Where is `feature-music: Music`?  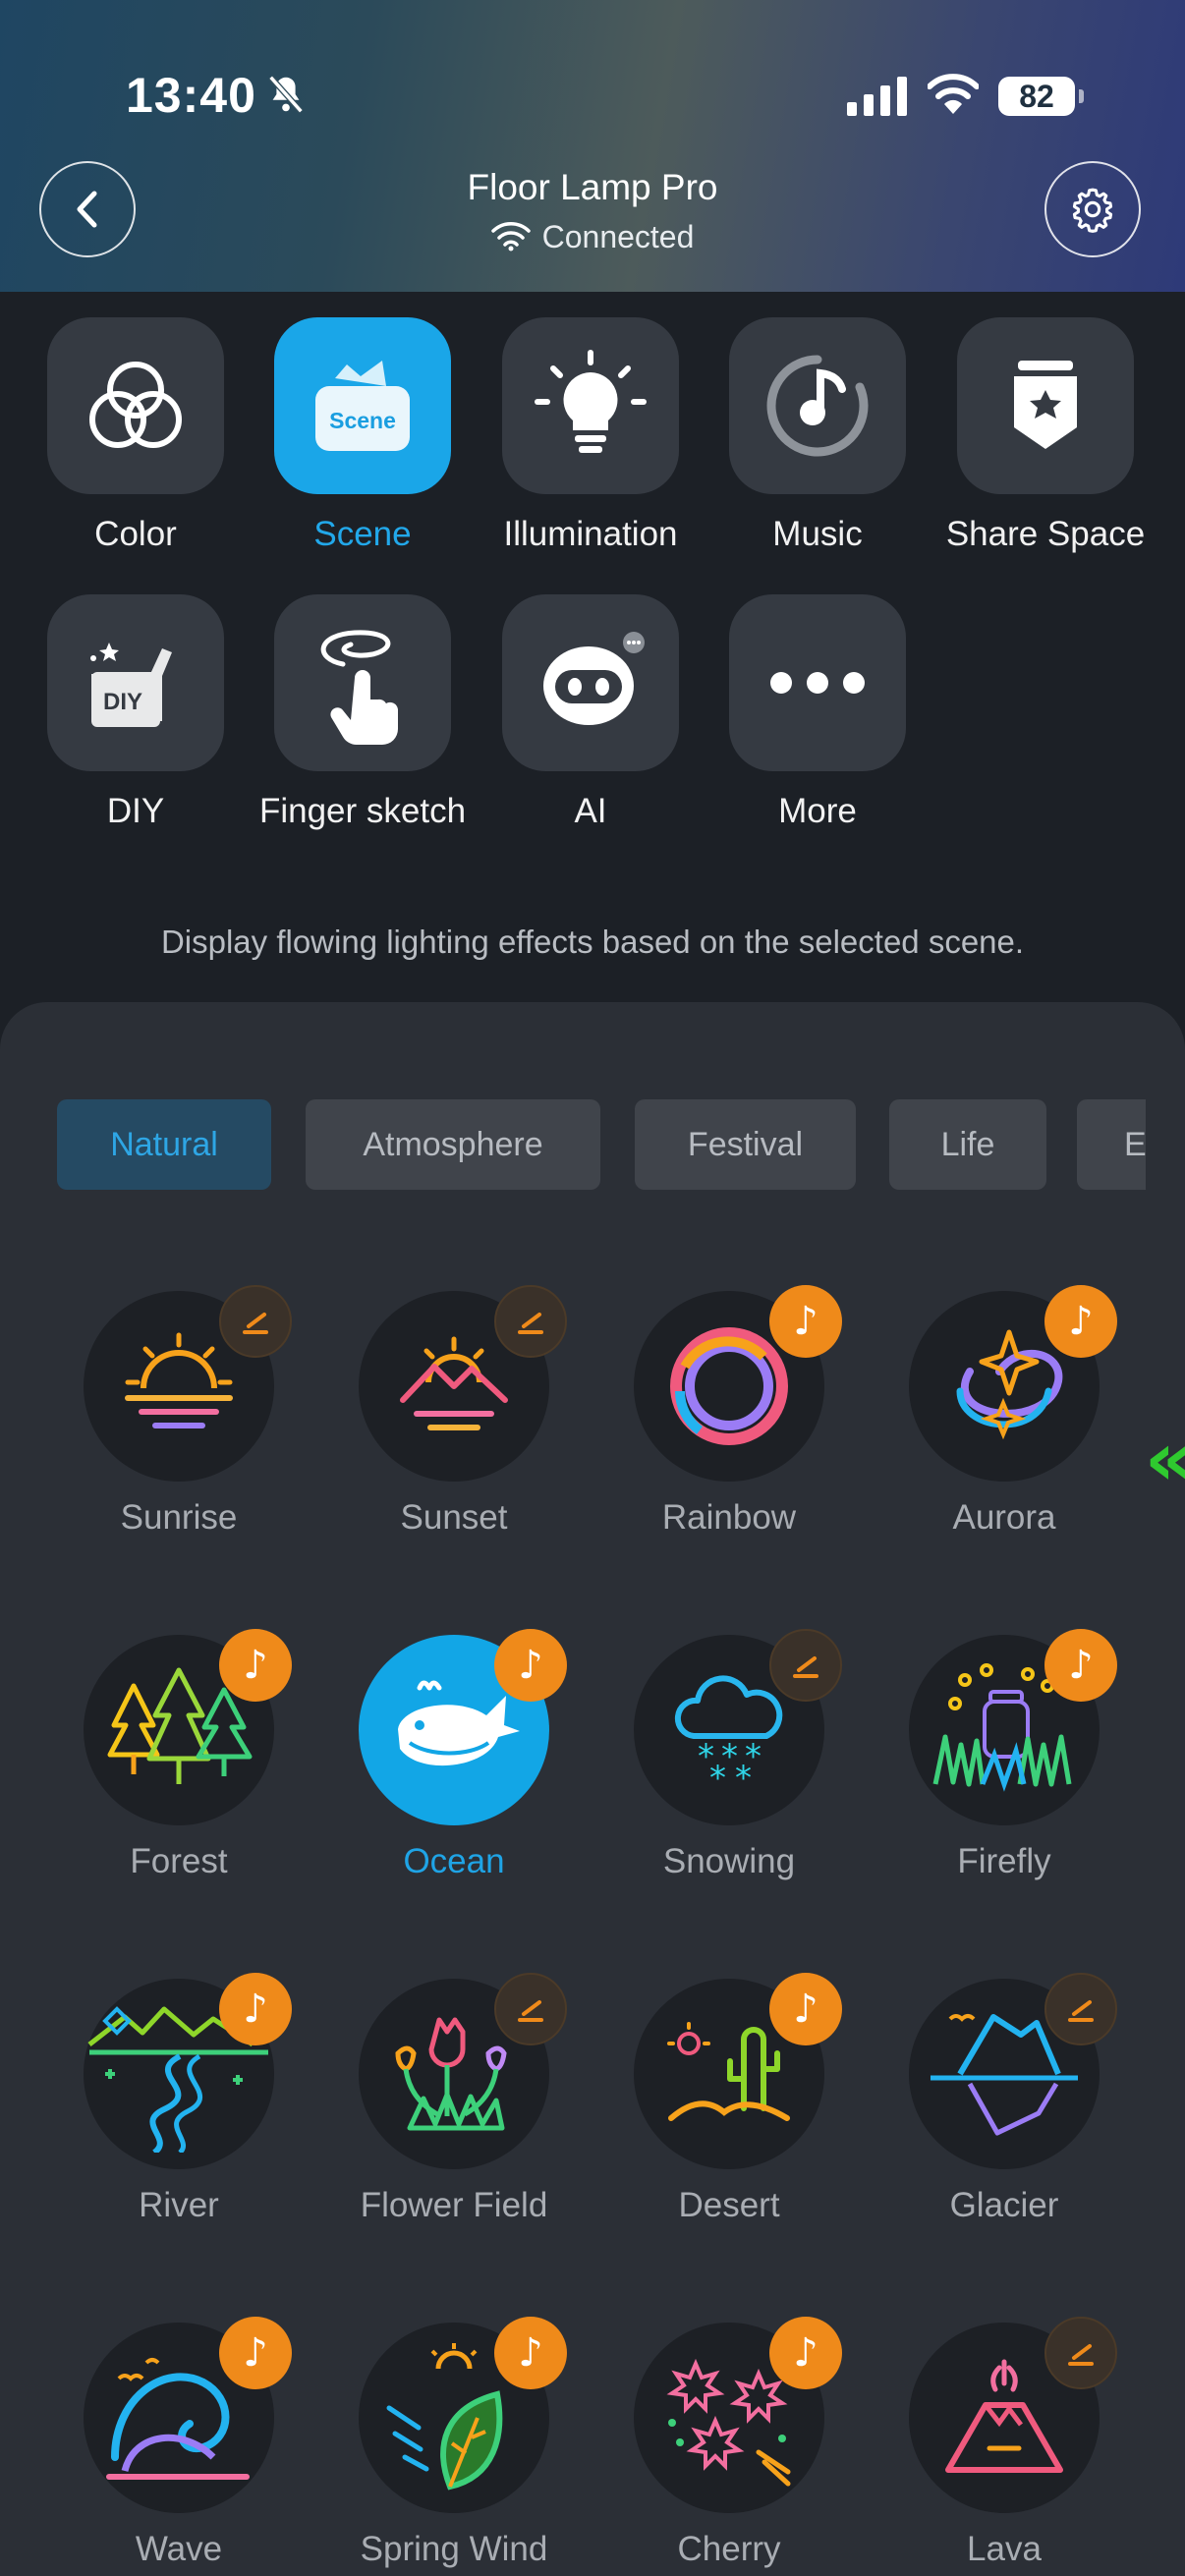
feature-music: Music is located at coordinates (817, 435).